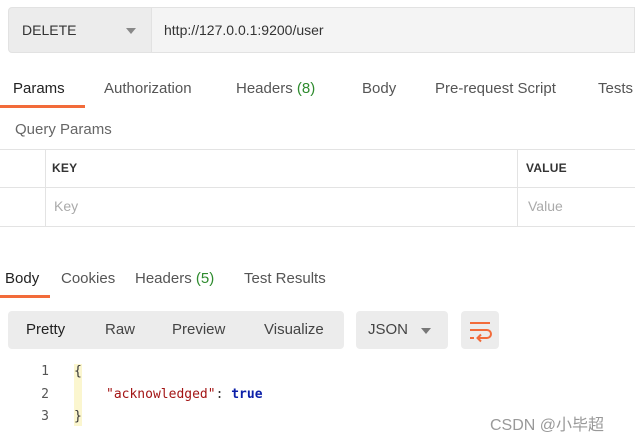  What do you see at coordinates (49, 30) in the screenshot?
I see `method-label: DELETE` at bounding box center [49, 30].